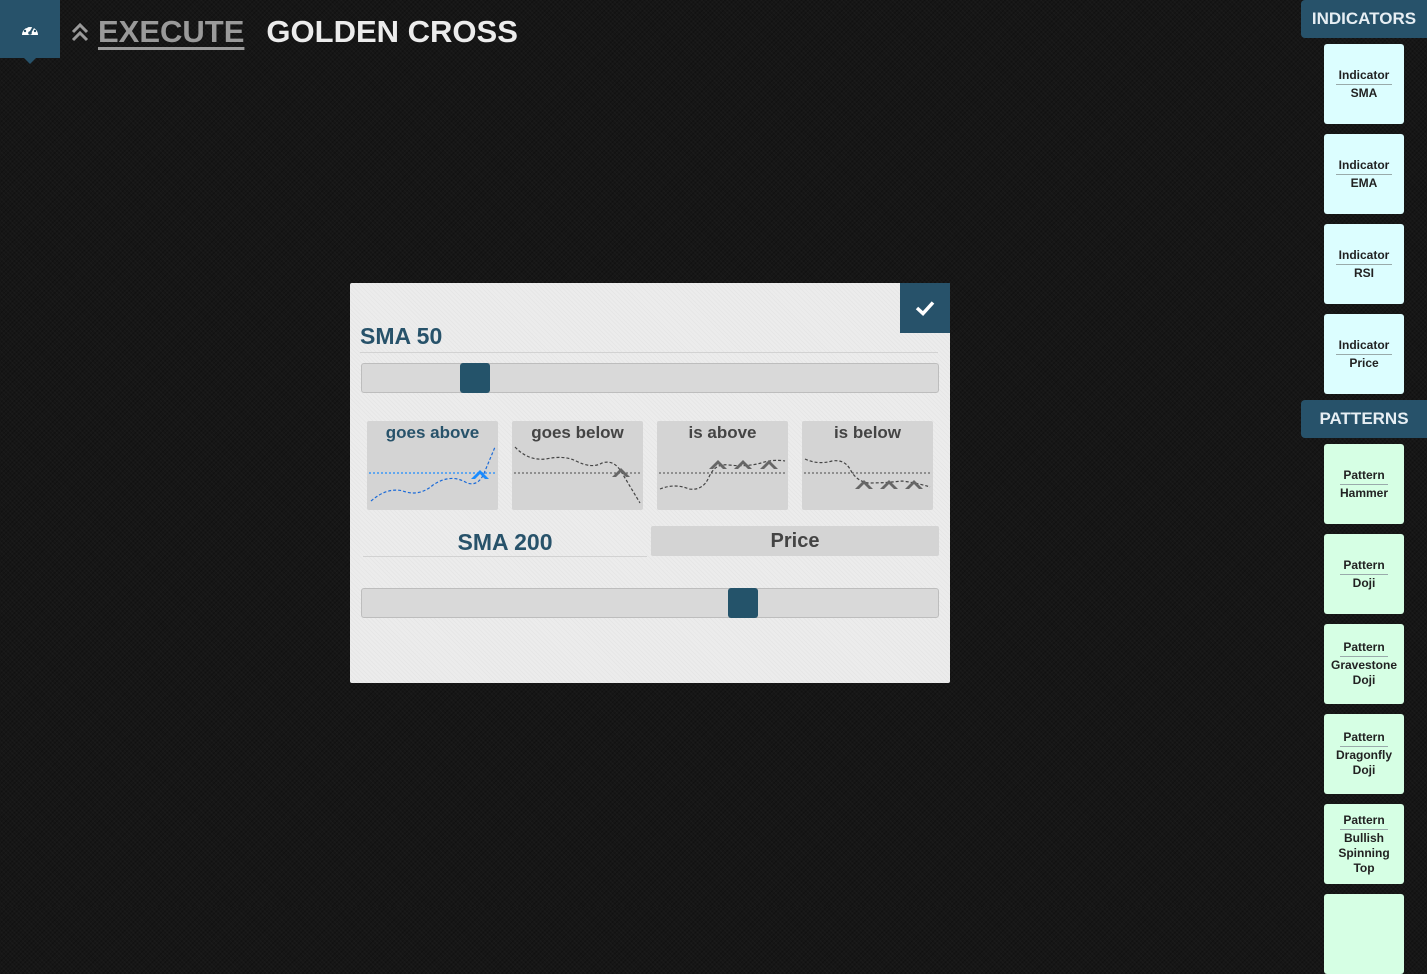 The image size is (1427, 974). What do you see at coordinates (1364, 362) in the screenshot?
I see `tile-name-label: Price` at bounding box center [1364, 362].